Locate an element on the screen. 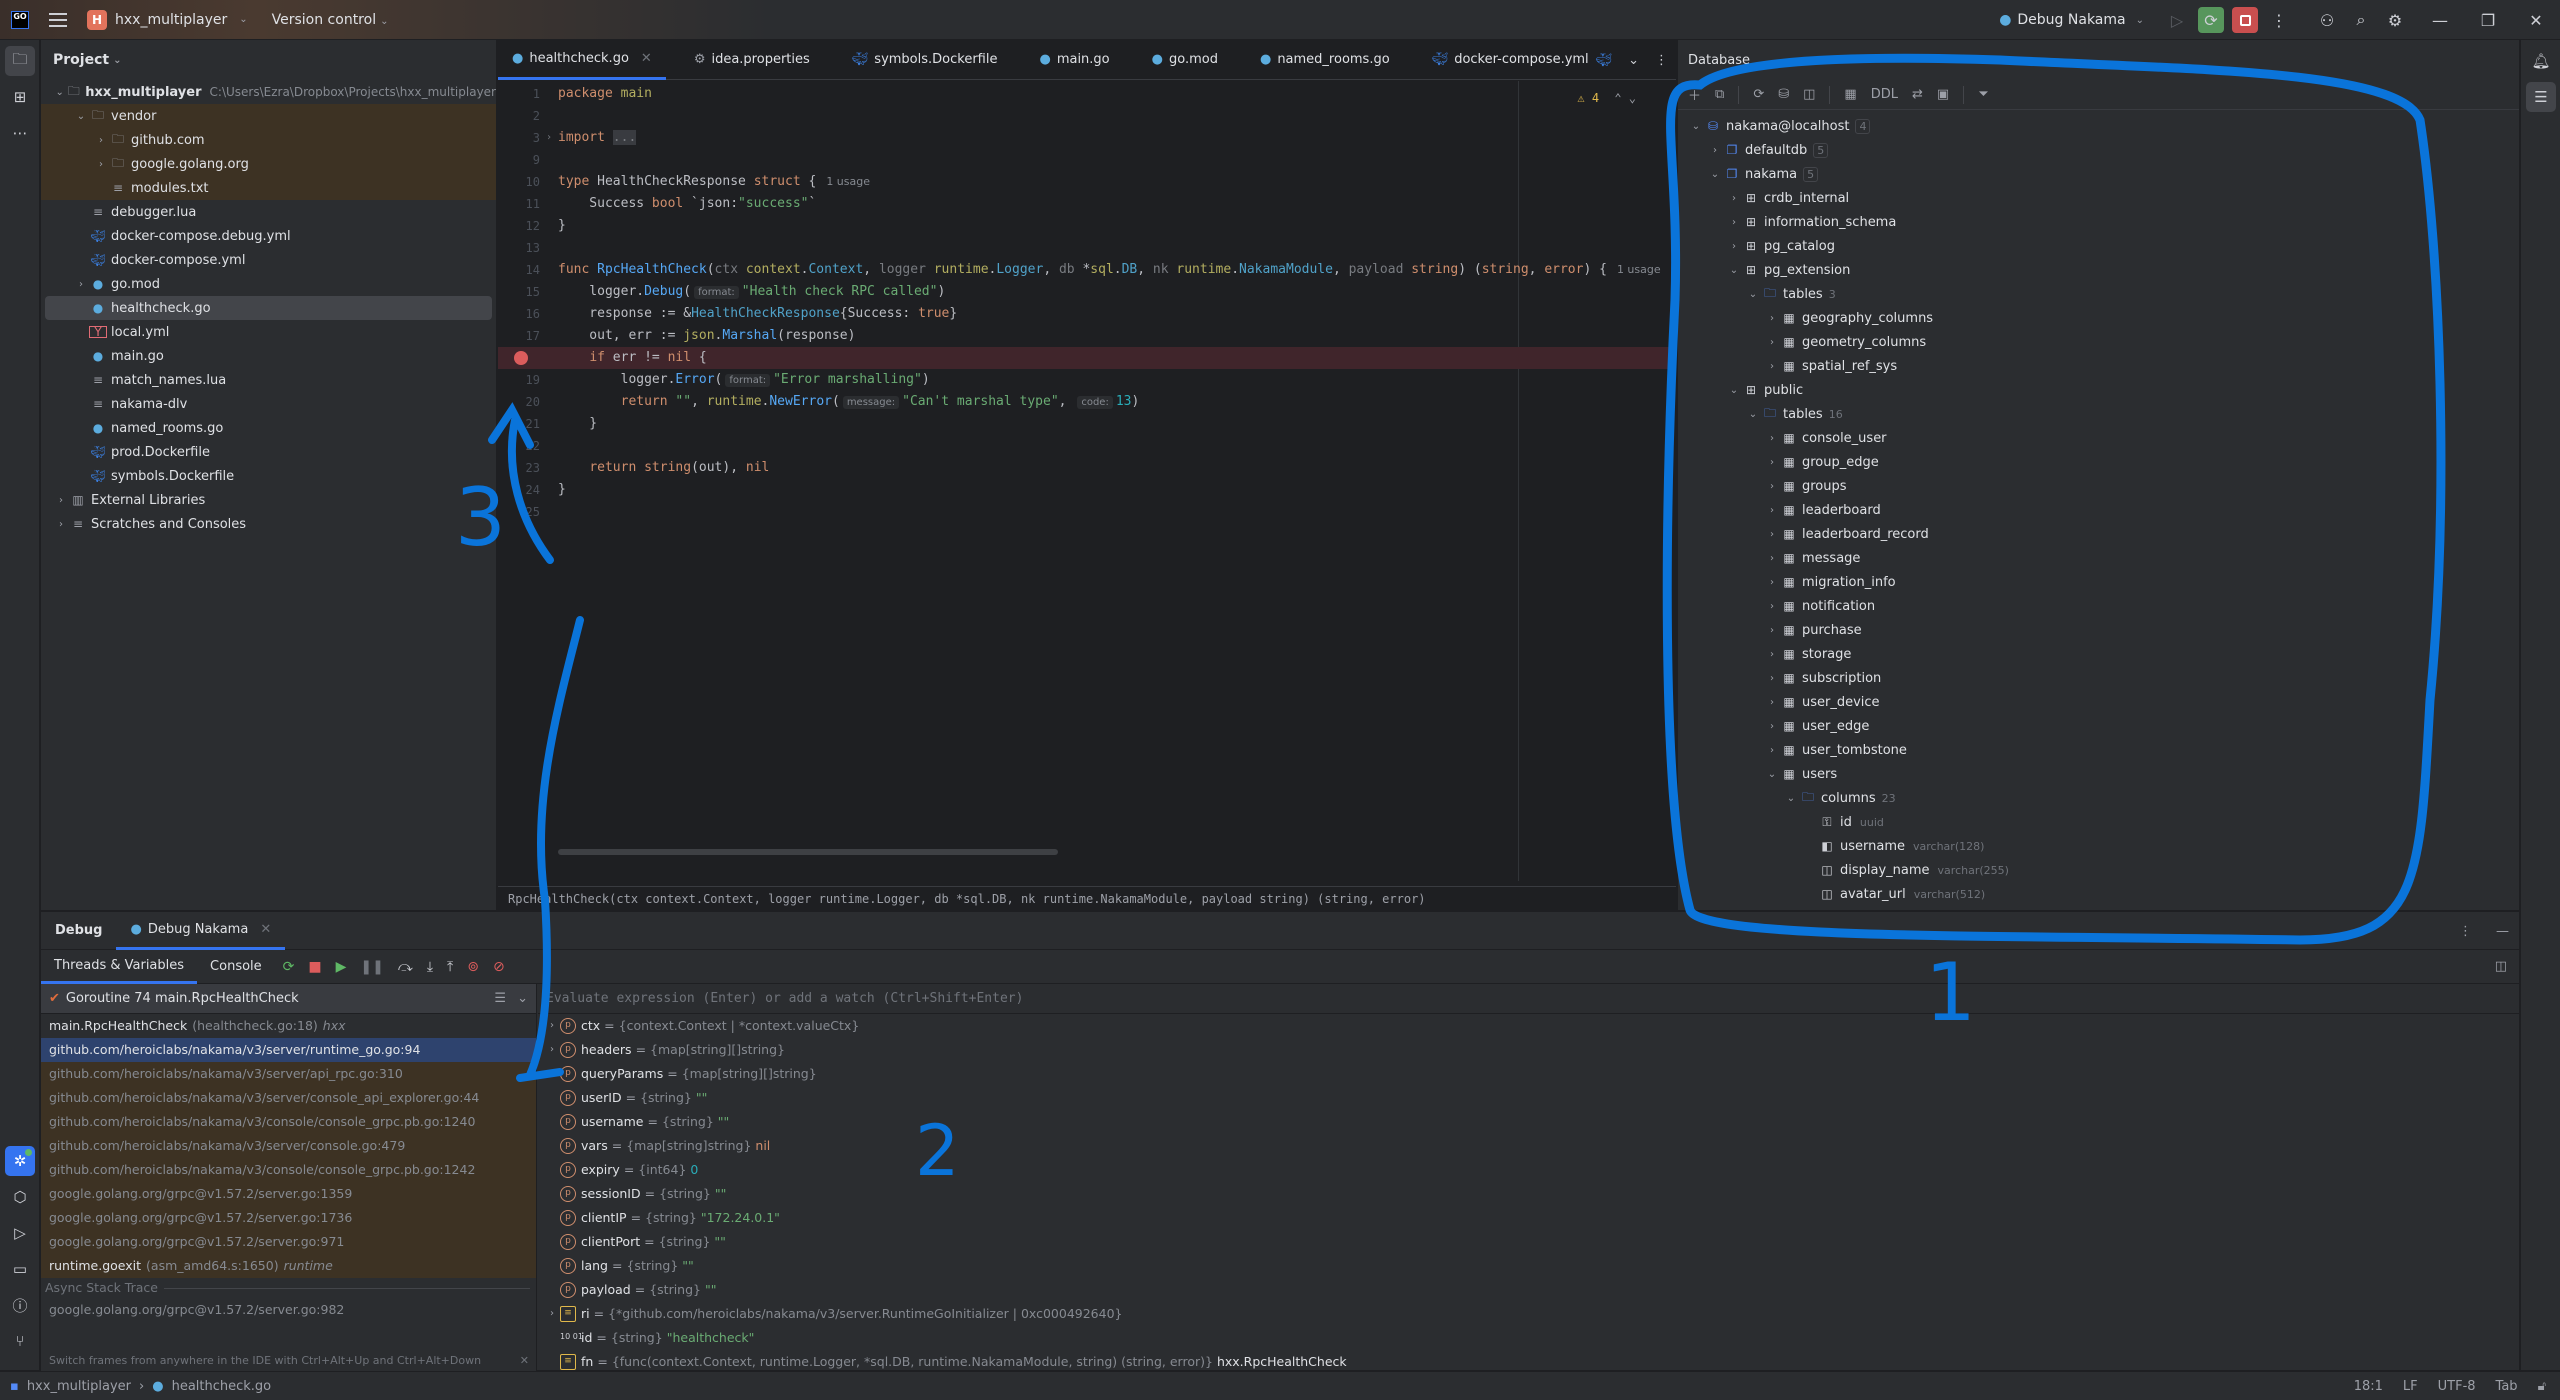  project-tree-item: ≡ match_names.lua is located at coordinates (268, 380).